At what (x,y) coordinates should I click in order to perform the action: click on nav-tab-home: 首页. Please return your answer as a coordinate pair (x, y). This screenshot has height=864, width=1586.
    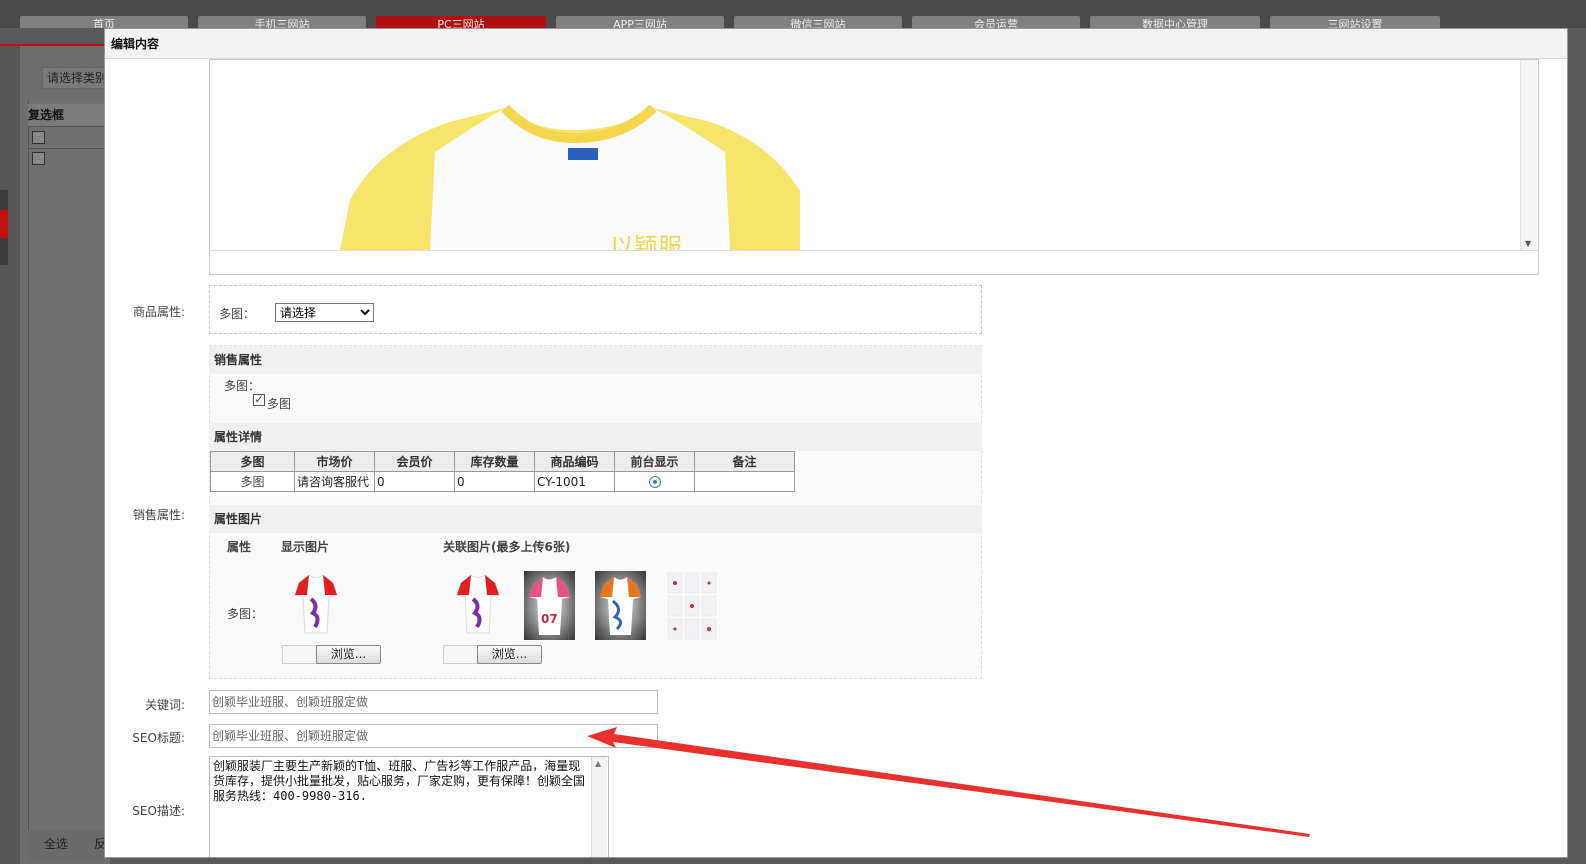
    Looking at the image, I should click on (104, 22).